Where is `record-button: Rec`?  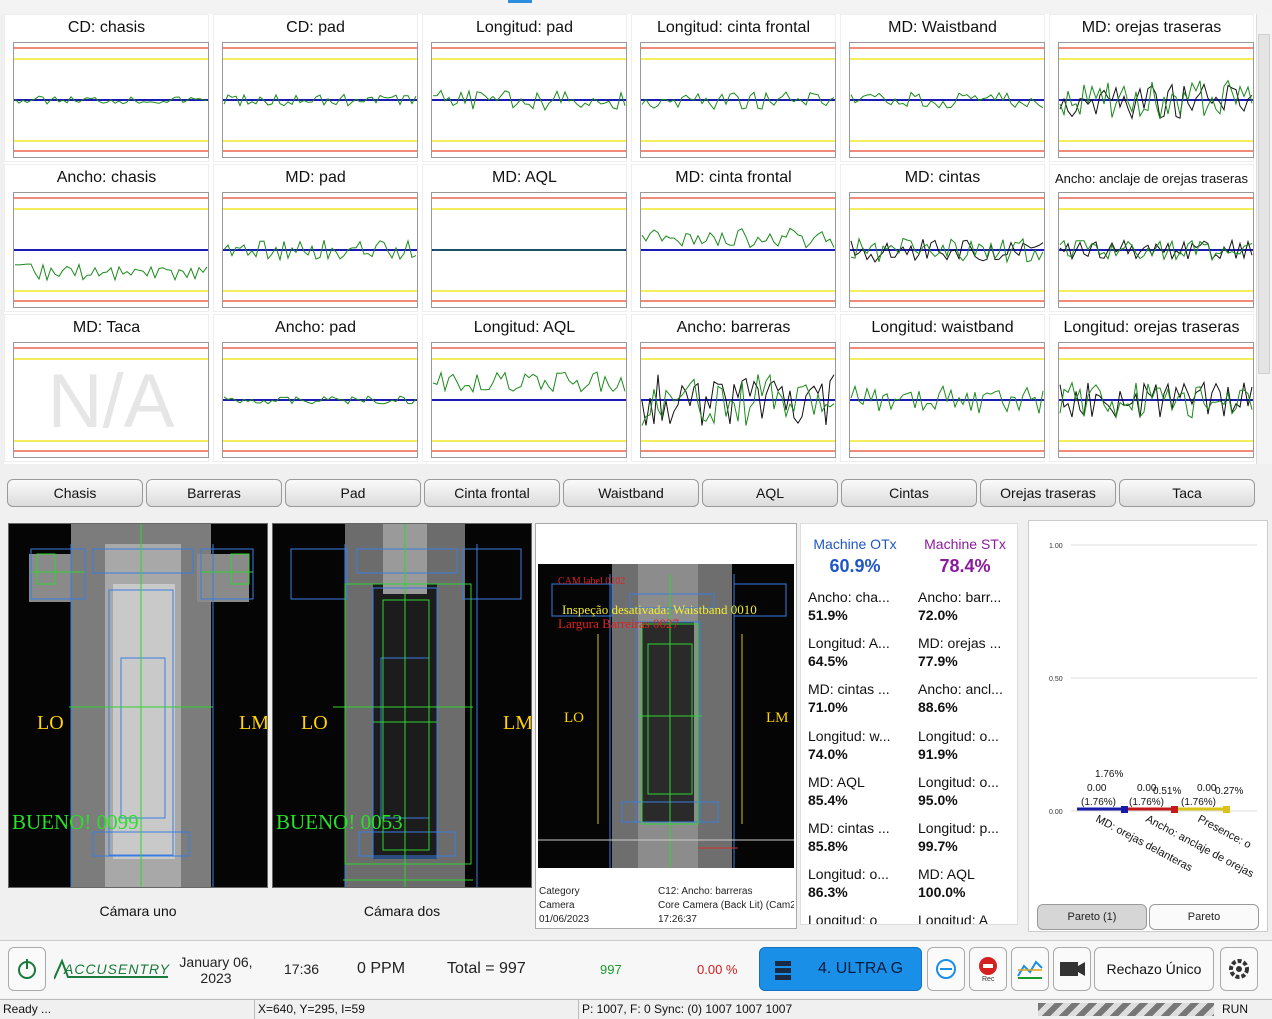 record-button: Rec is located at coordinates (988, 969).